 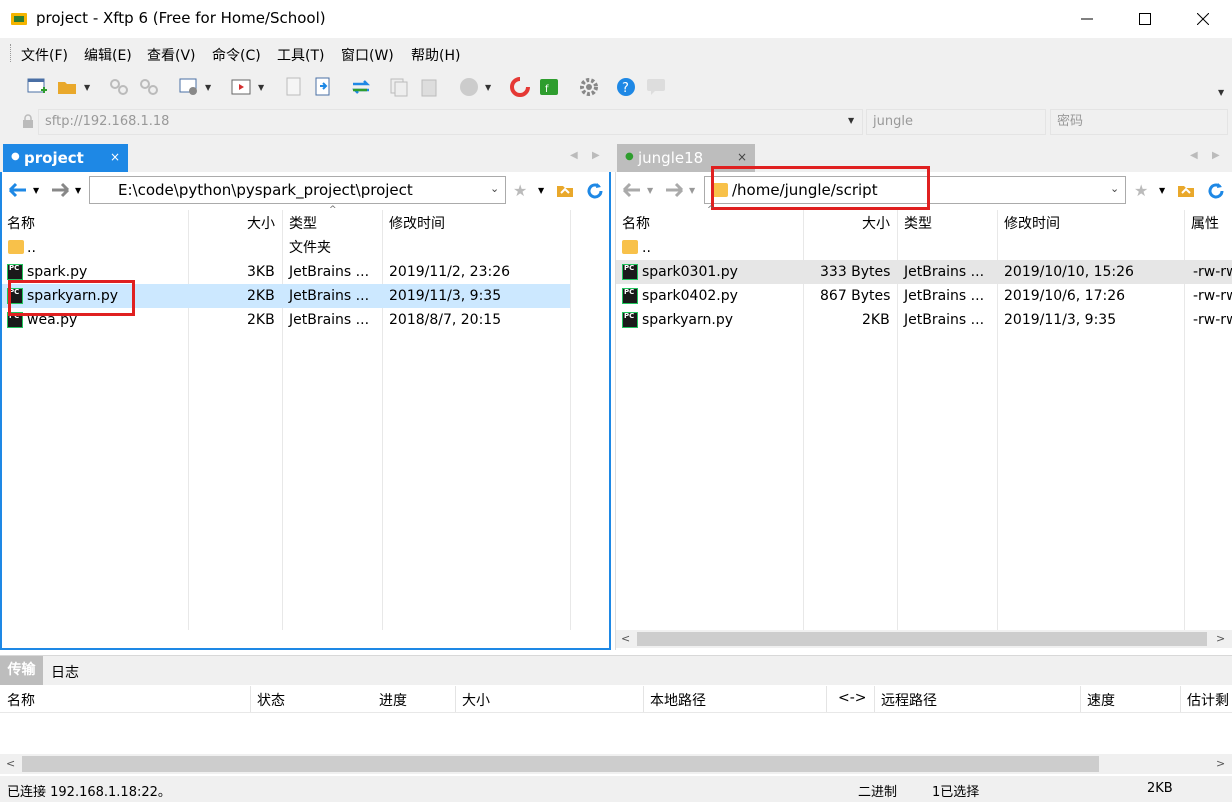 I want to click on menu-edit: 编辑(E), so click(x=108, y=55).